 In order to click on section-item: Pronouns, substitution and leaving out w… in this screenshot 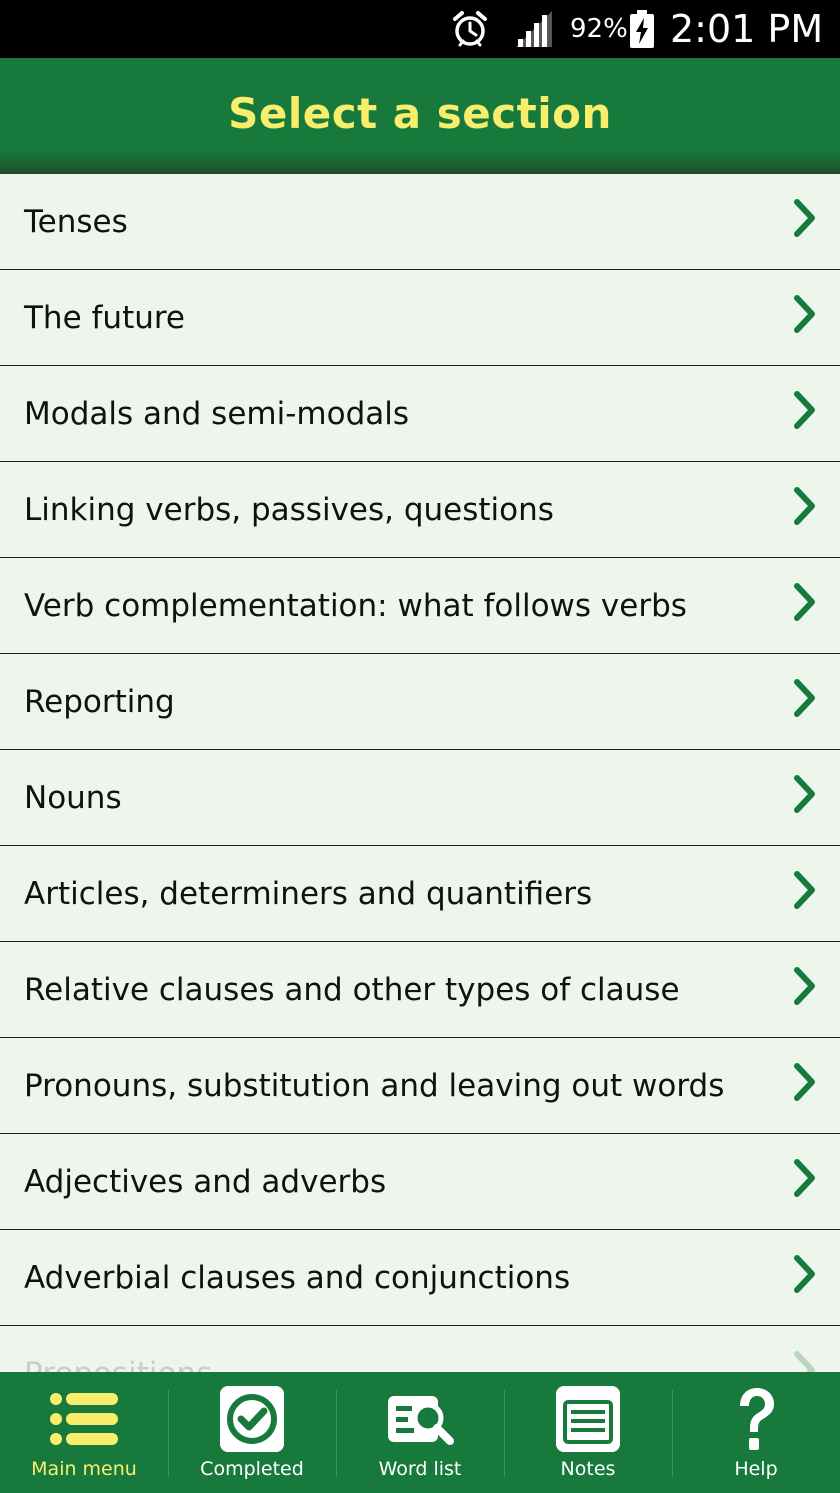, I will do `click(420, 1086)`.